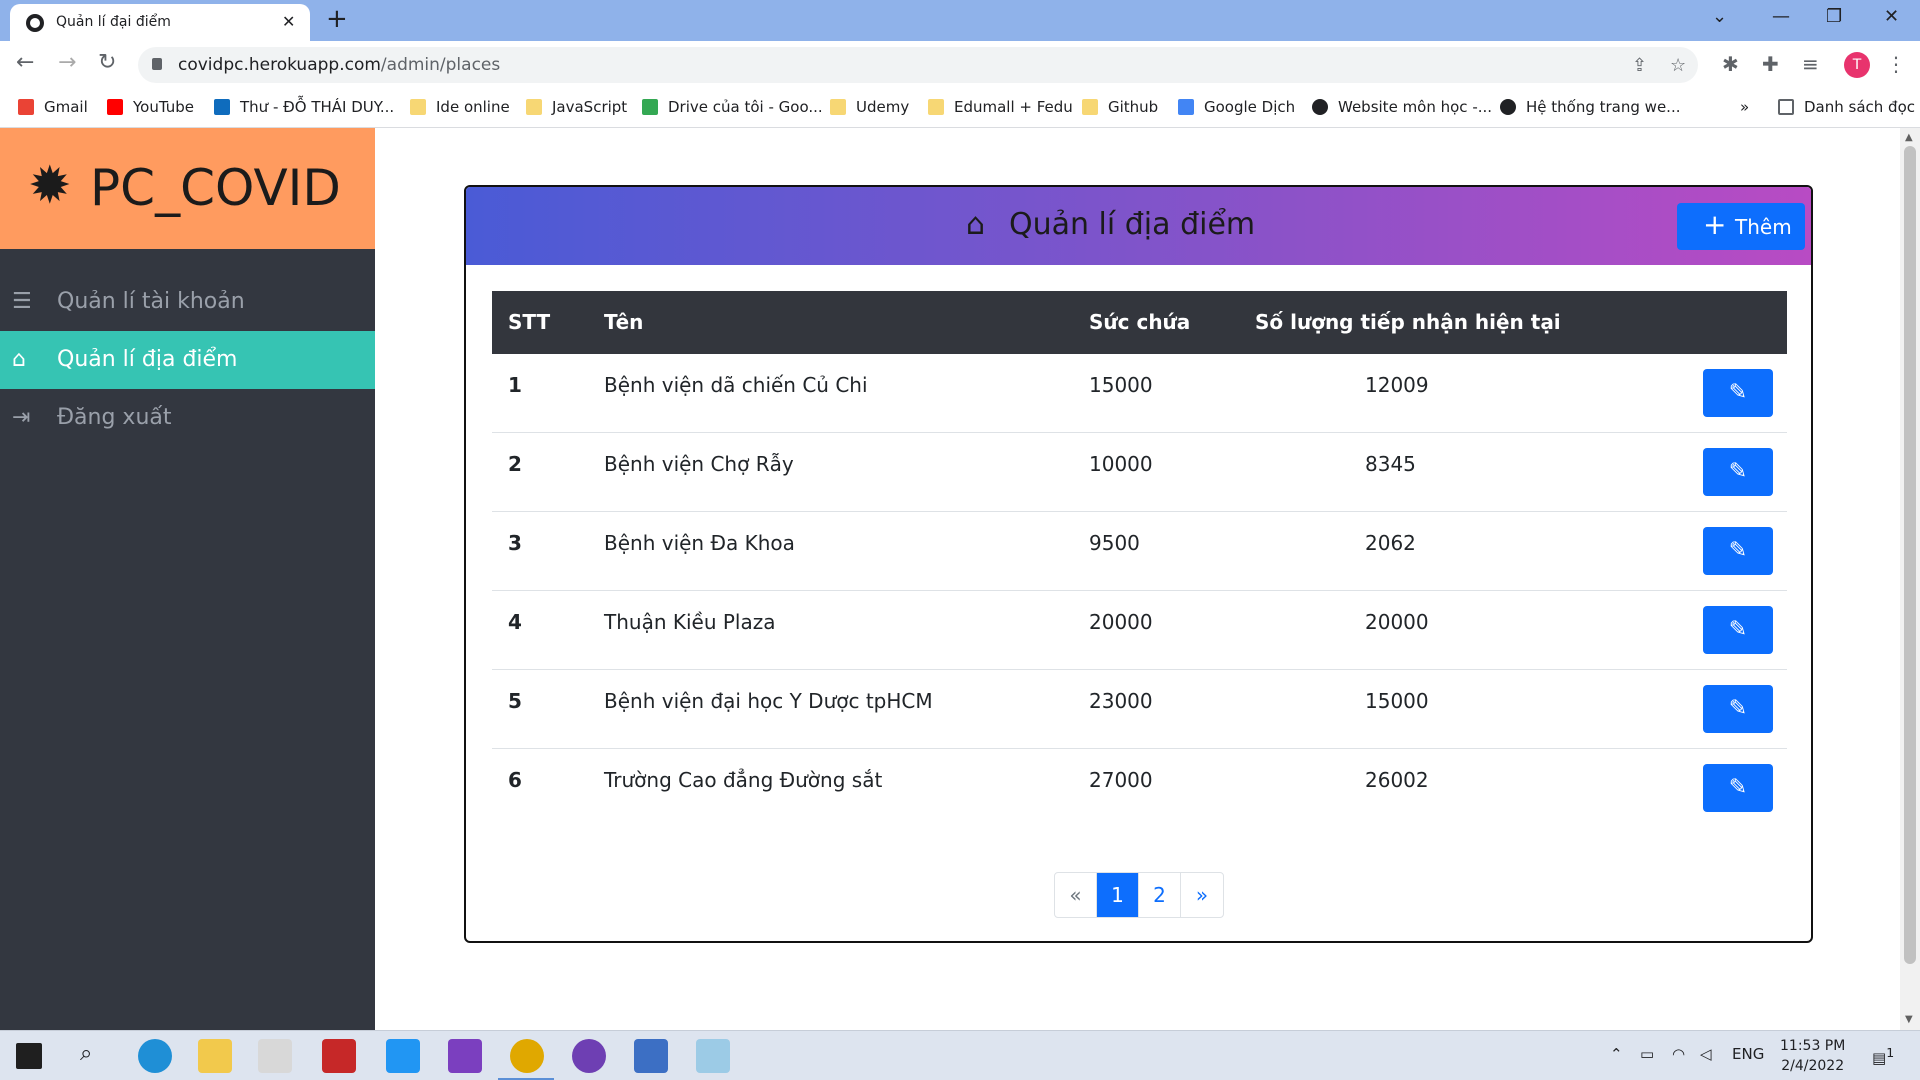  What do you see at coordinates (215, 188) in the screenshot?
I see `brand-title: PC_COVID` at bounding box center [215, 188].